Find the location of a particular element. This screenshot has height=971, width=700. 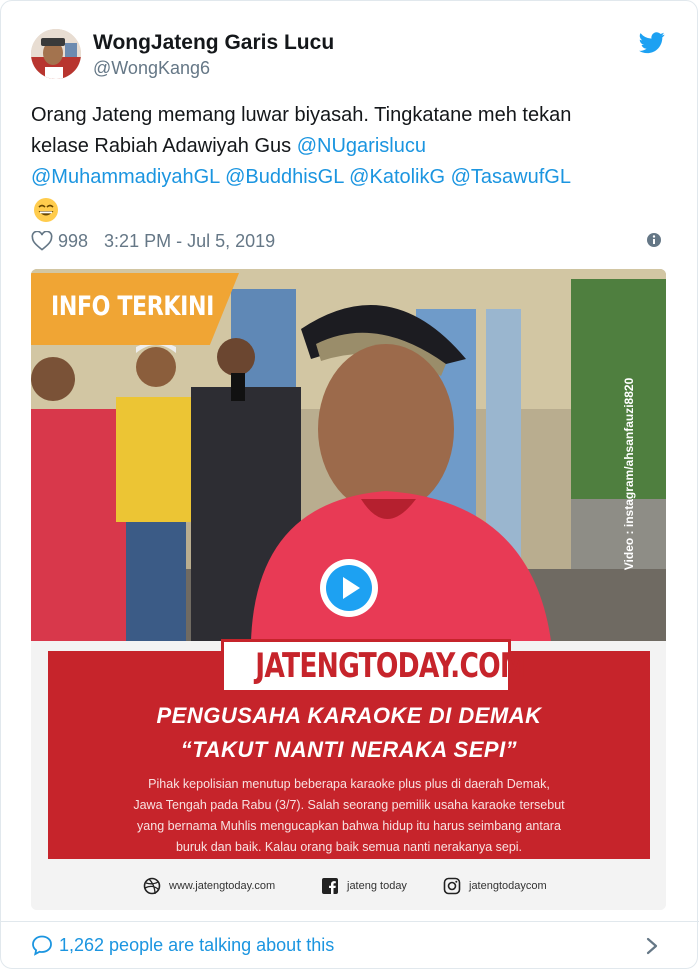

instagram-icon is located at coordinates (452, 886).